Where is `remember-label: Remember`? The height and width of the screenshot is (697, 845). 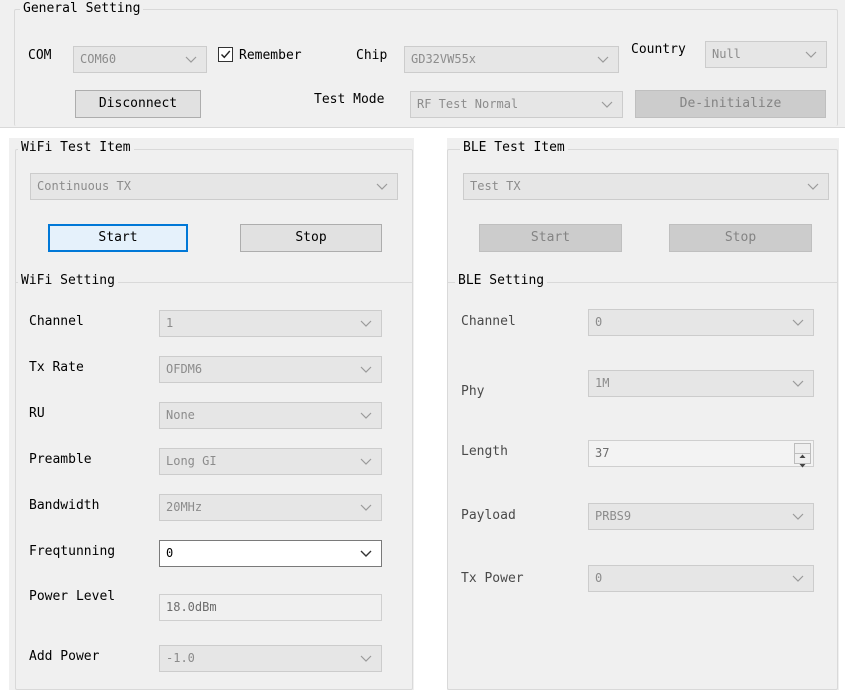
remember-label: Remember is located at coordinates (270, 55).